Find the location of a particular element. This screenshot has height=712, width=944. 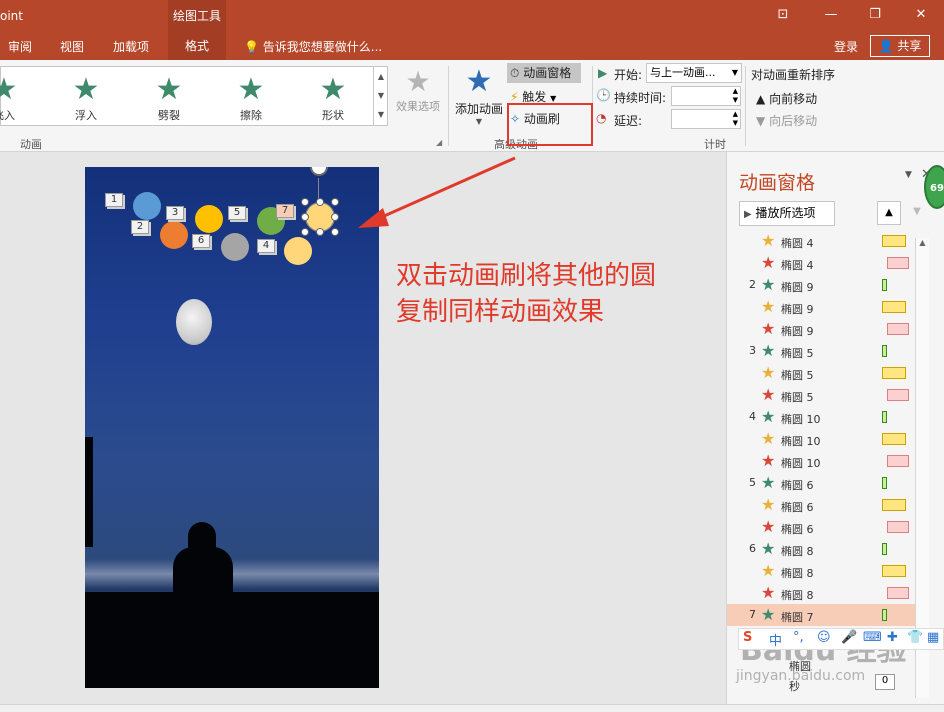

animation-list-item: 6 ★ 椭圆 8 is located at coordinates (822, 549).